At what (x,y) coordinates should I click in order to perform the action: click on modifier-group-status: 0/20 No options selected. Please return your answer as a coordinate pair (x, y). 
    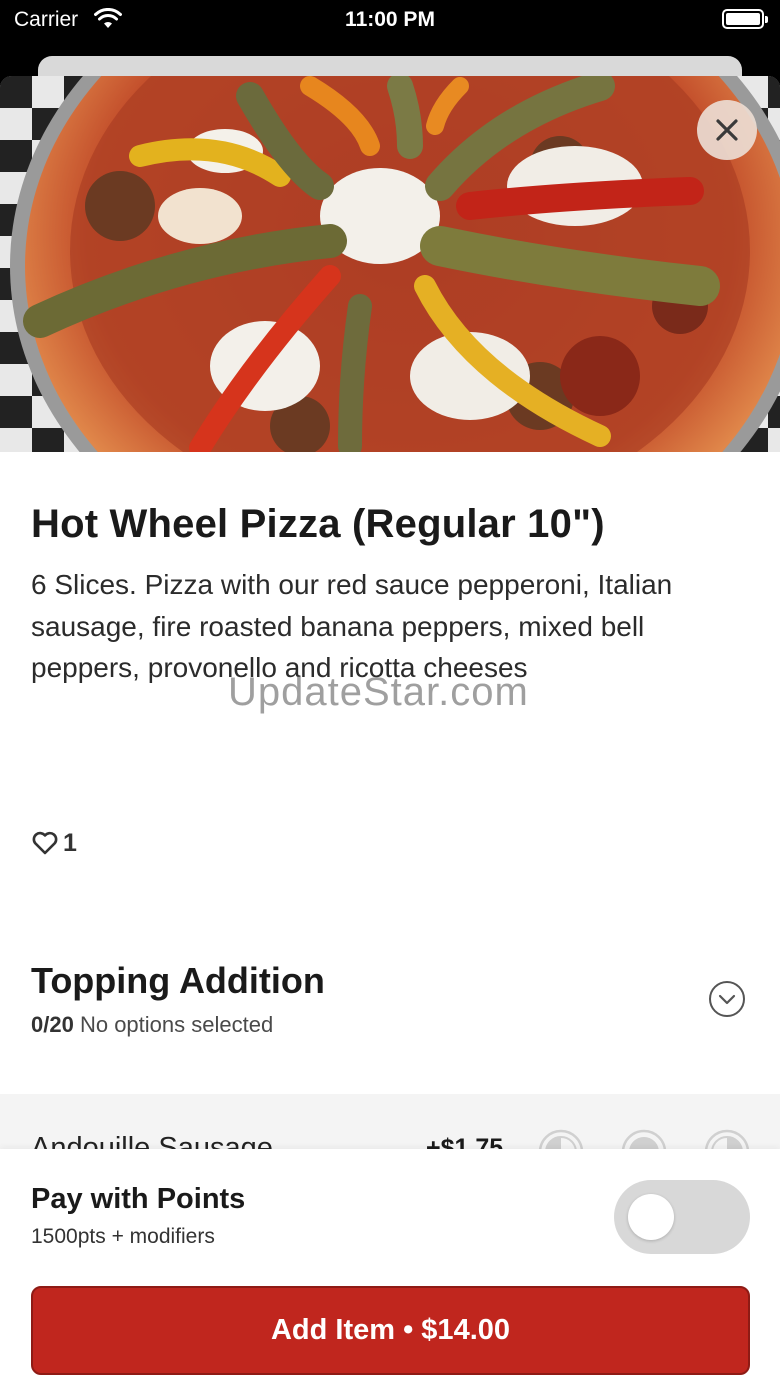
    Looking at the image, I should click on (152, 1025).